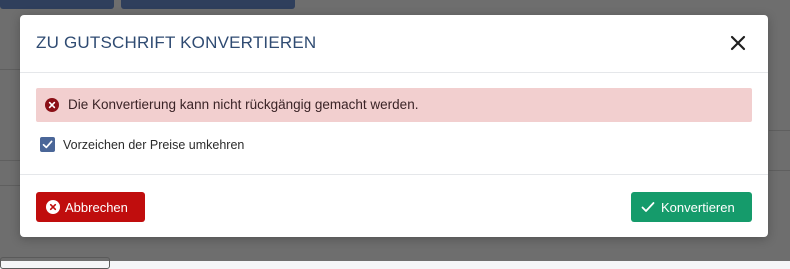 This screenshot has width=790, height=269. I want to click on checkmark-icon, so click(47, 144).